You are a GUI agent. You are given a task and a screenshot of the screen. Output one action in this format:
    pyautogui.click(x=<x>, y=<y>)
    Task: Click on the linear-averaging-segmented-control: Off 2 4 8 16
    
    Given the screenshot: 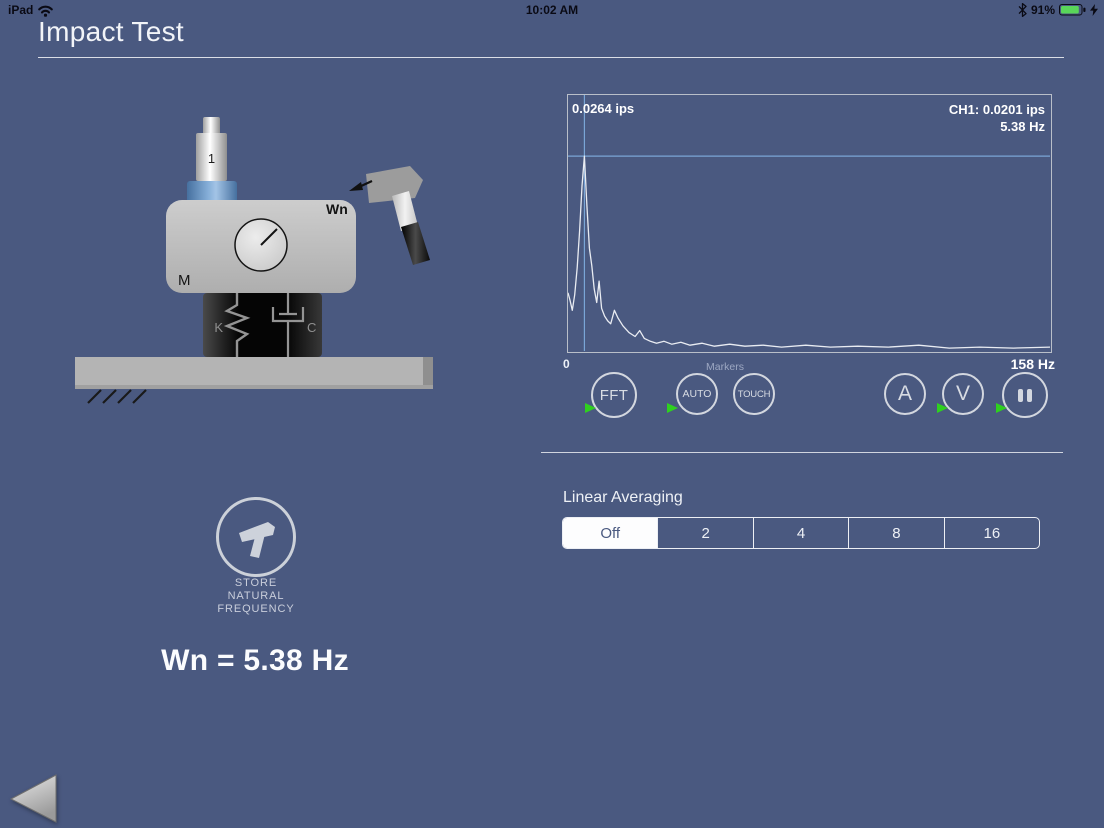 What is the action you would take?
    pyautogui.click(x=801, y=533)
    